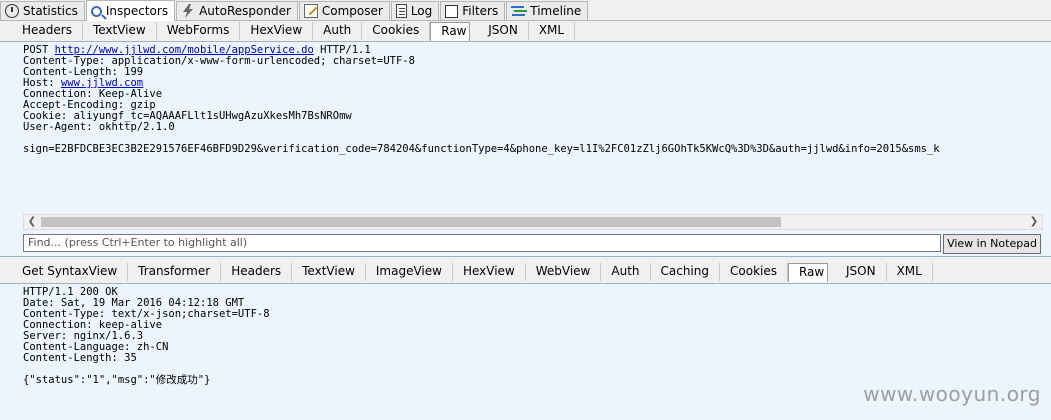  I want to click on req-tab-json: JSON, so click(503, 31).